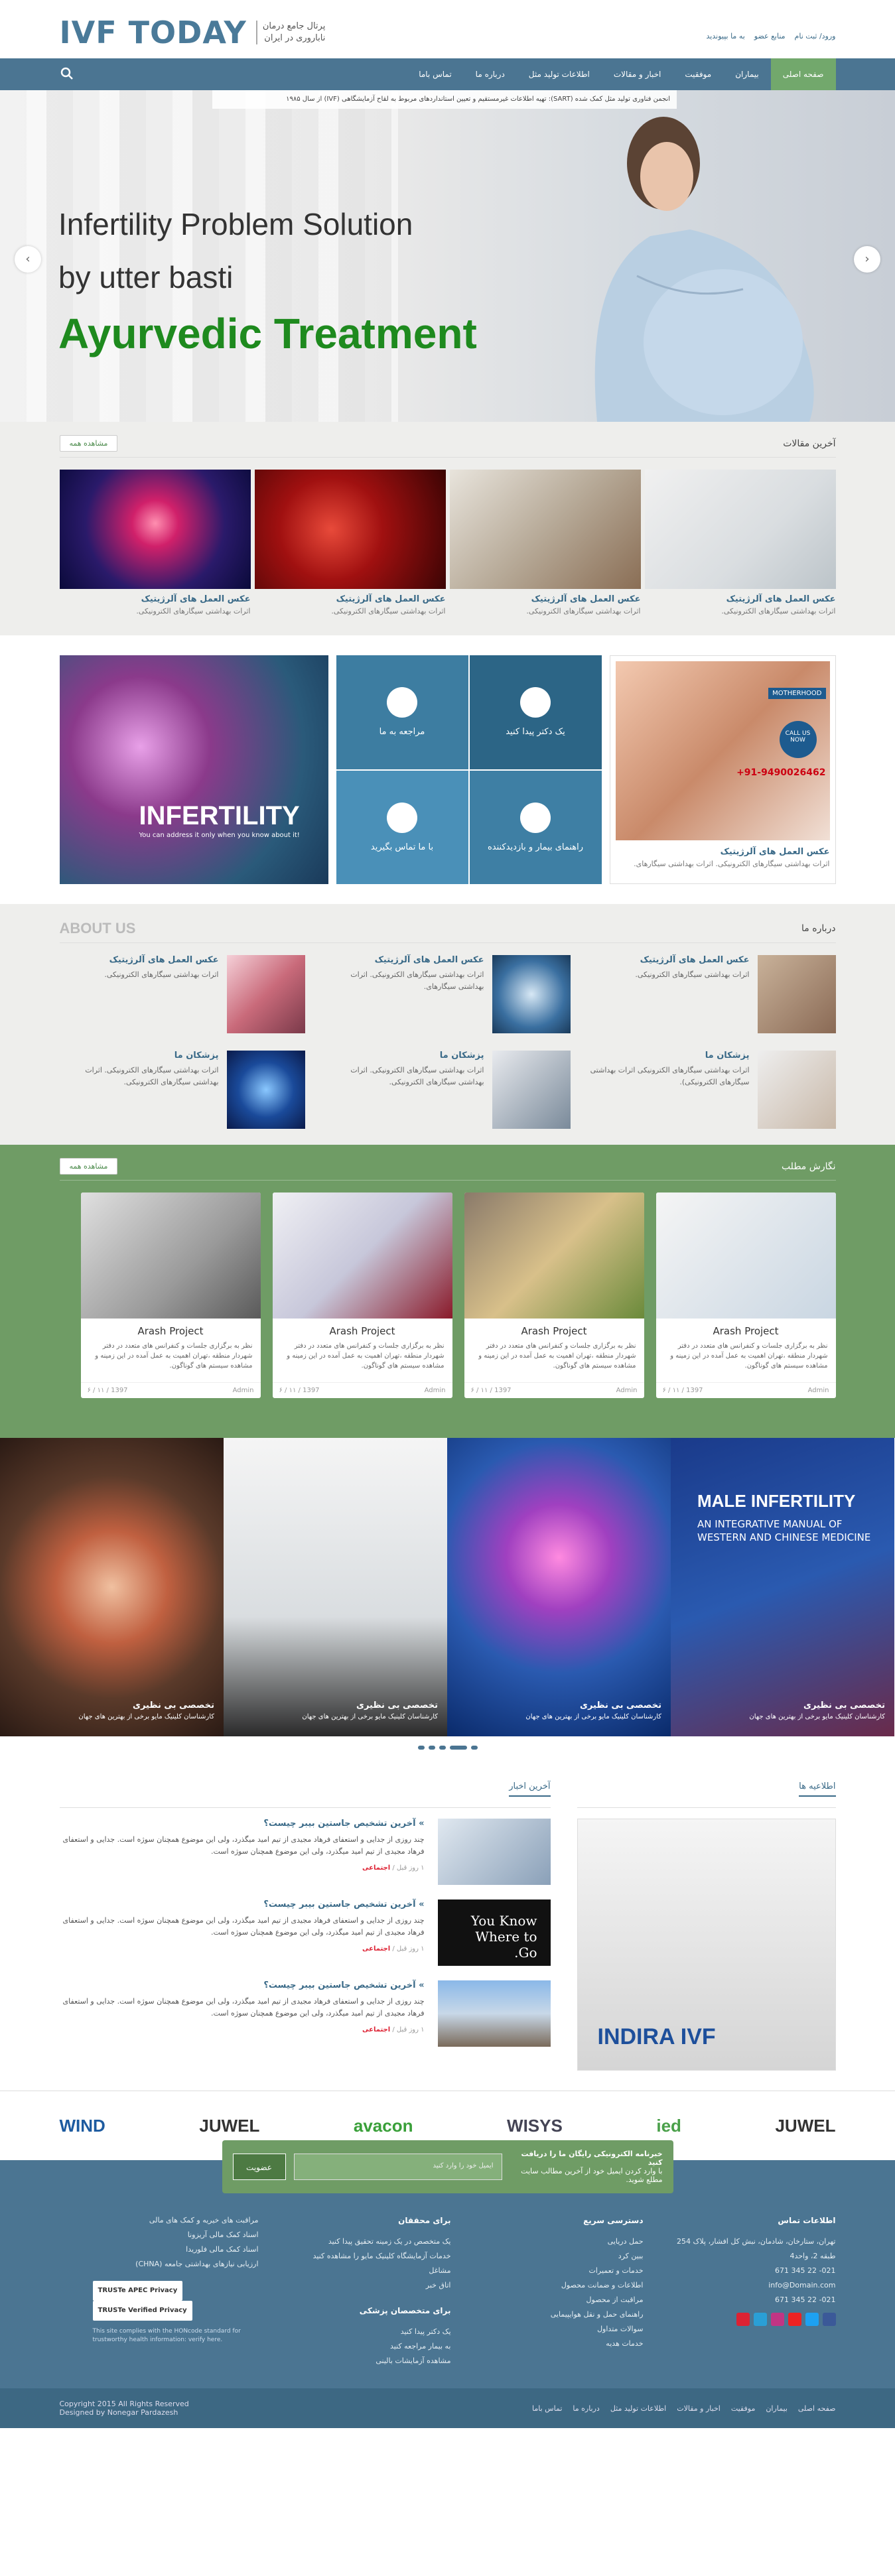 This screenshot has width=895, height=2576. I want to click on footer-link: اسناد کمک مالی فلوریدا, so click(175, 2250).